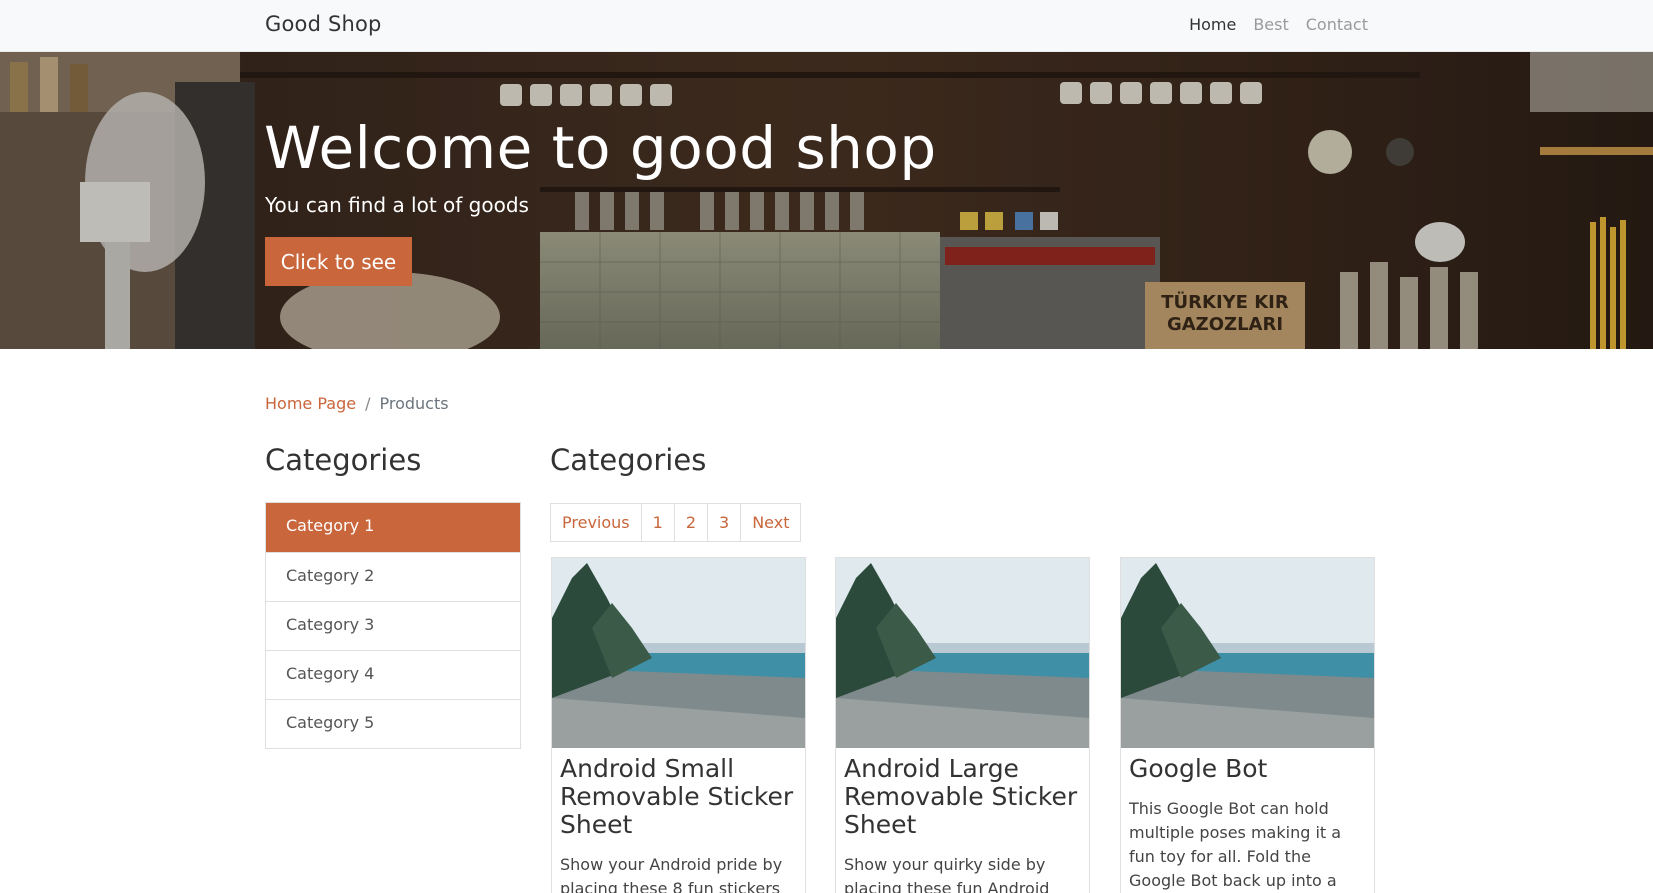 This screenshot has height=893, width=1653. I want to click on pagination-previous: Previous, so click(596, 522).